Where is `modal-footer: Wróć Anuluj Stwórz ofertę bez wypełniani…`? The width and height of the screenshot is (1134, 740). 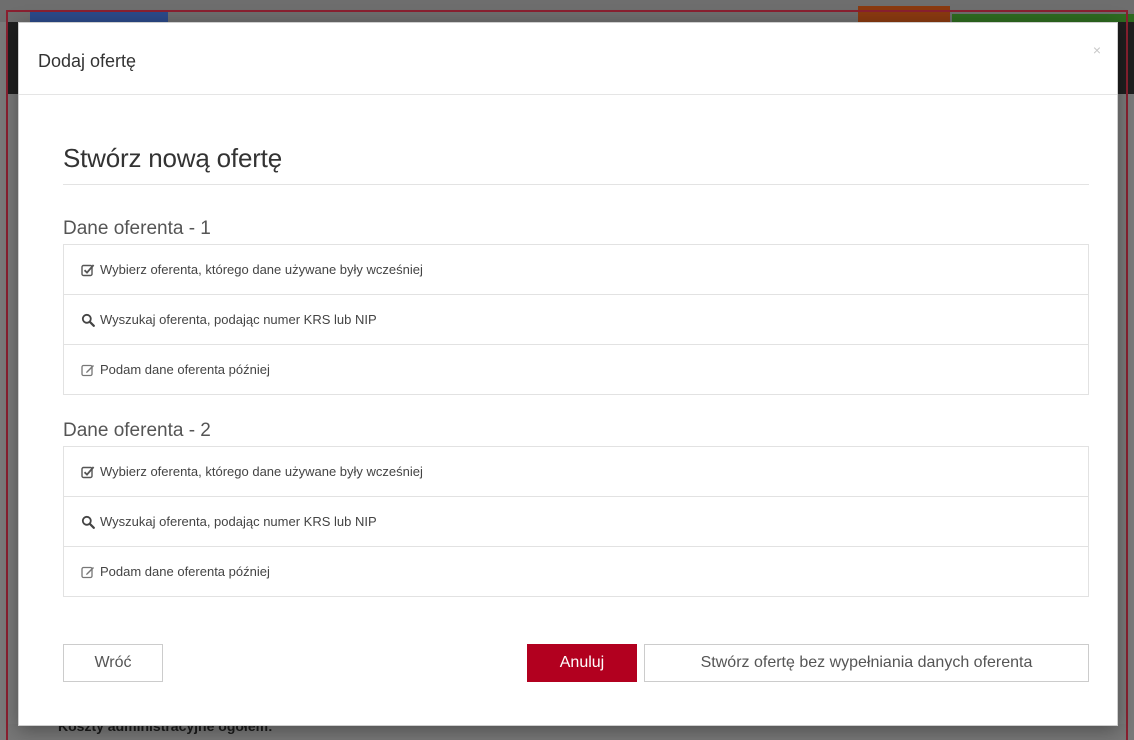 modal-footer: Wróć Anuluj Stwórz ofertę bez wypełniani… is located at coordinates (576, 663).